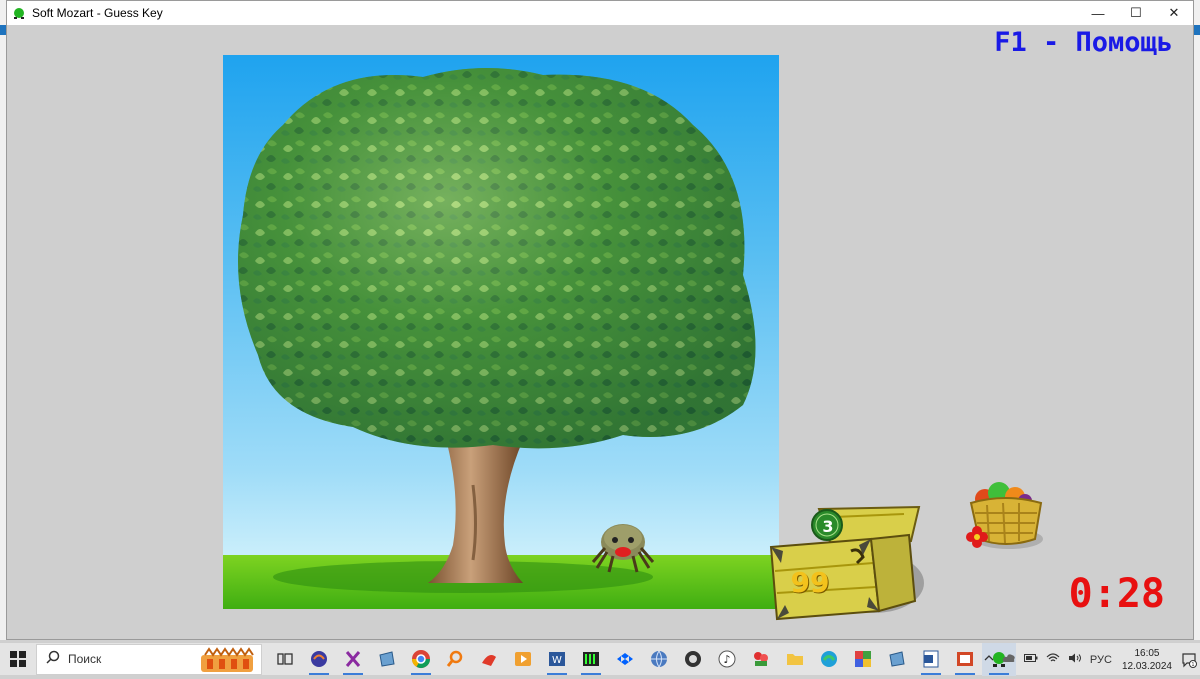 Image resolution: width=1200 pixels, height=679 pixels. What do you see at coordinates (1053, 659) in the screenshot?
I see `wifi-icon` at bounding box center [1053, 659].